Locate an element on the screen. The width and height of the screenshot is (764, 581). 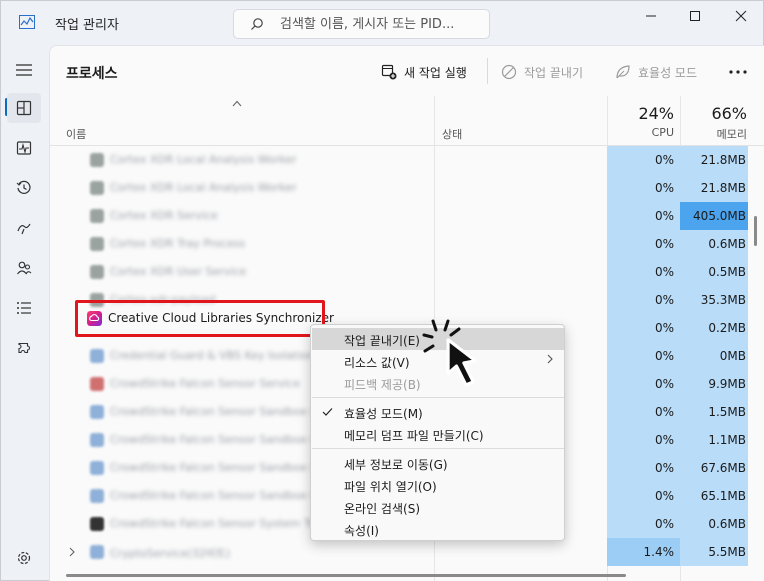
memory-value: 1.1MB is located at coordinates (727, 440).